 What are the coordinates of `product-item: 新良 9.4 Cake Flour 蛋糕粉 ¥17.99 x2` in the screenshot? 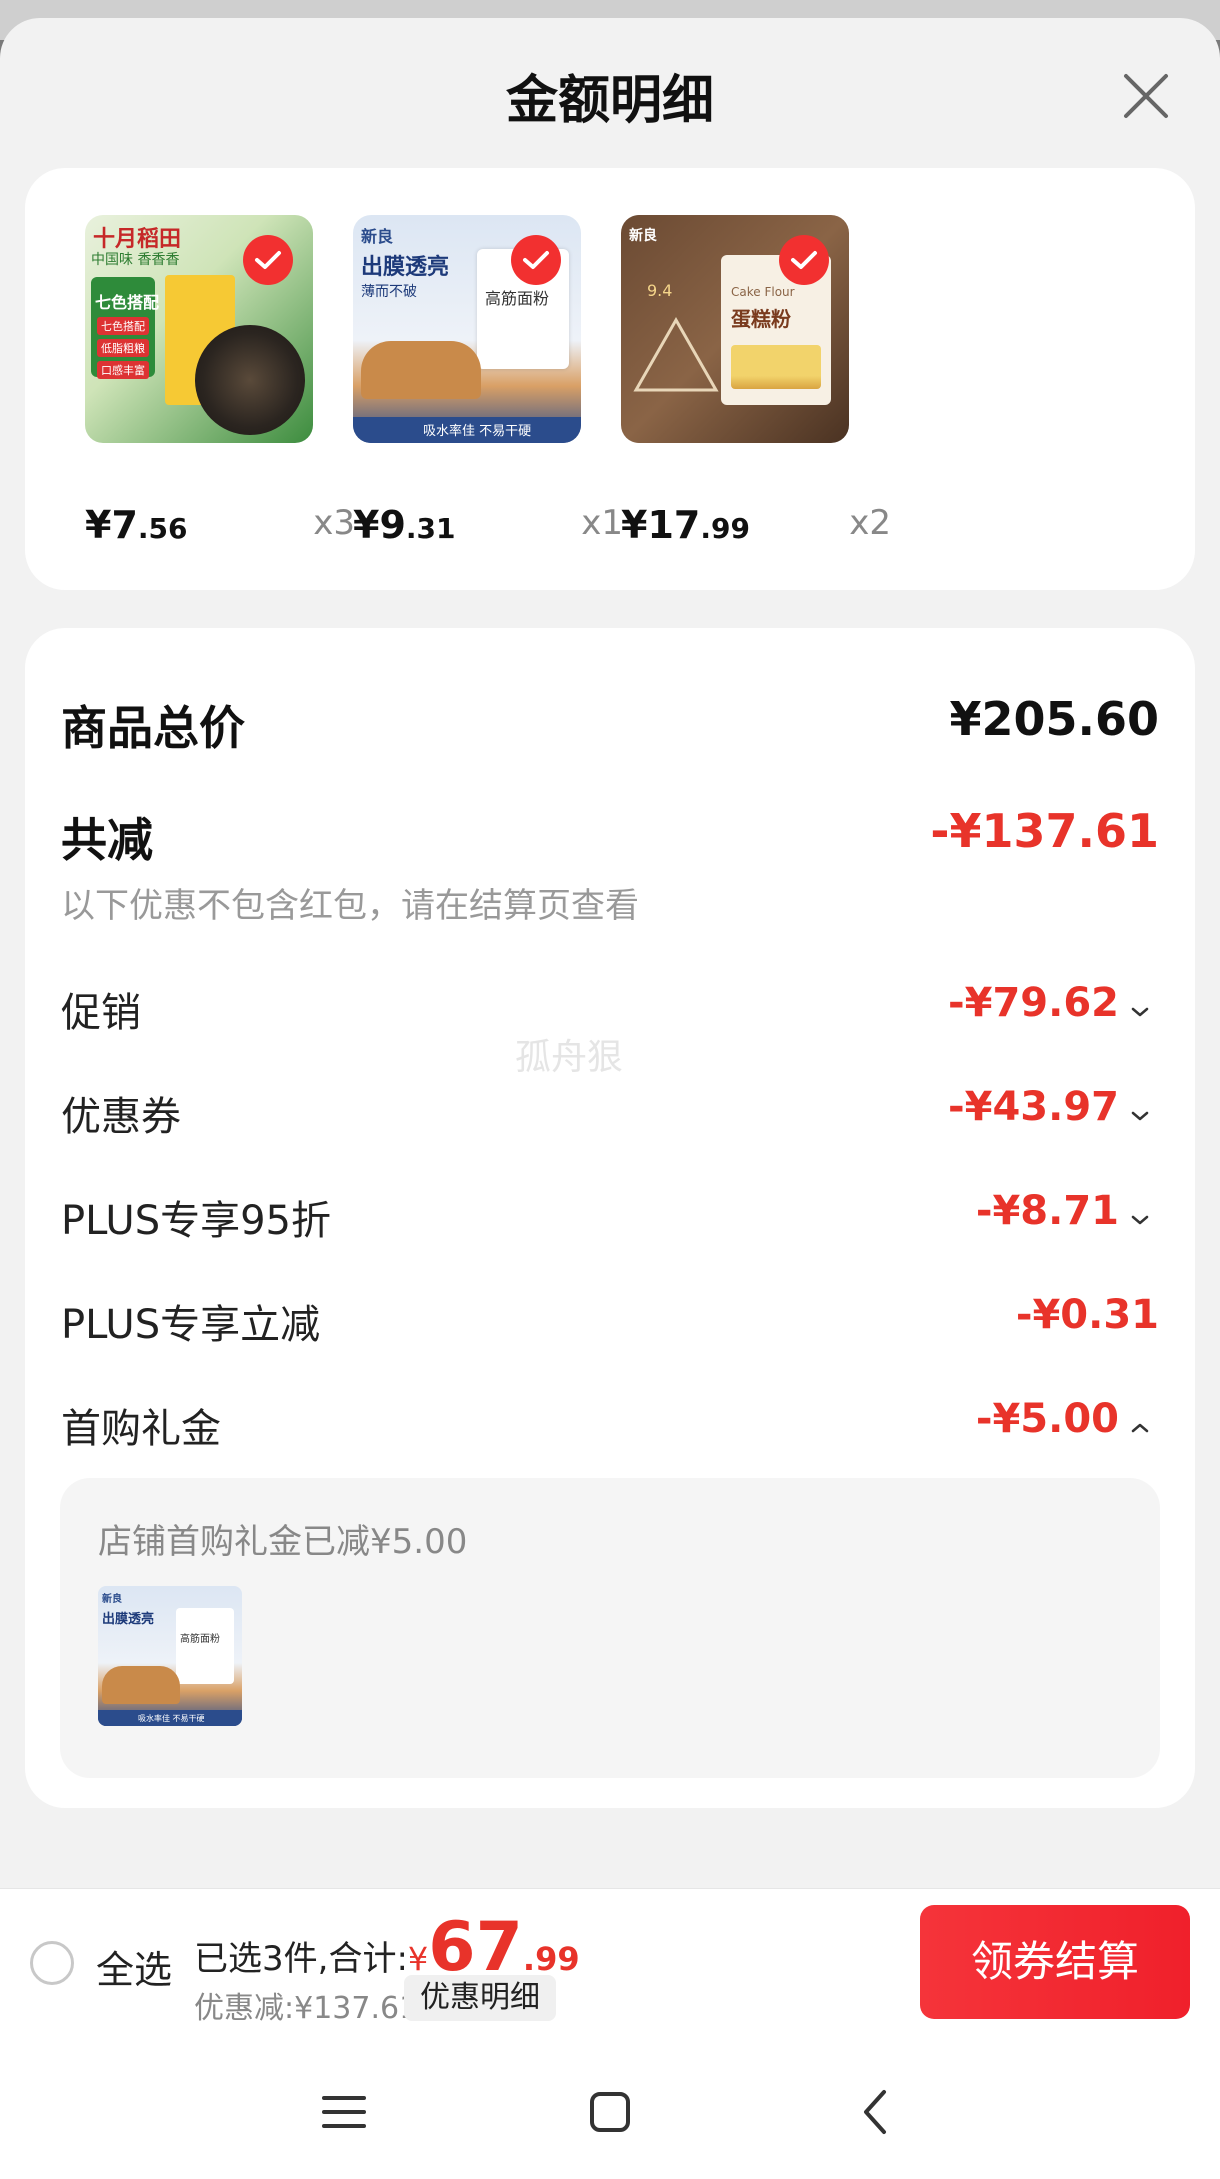 It's located at (756, 381).